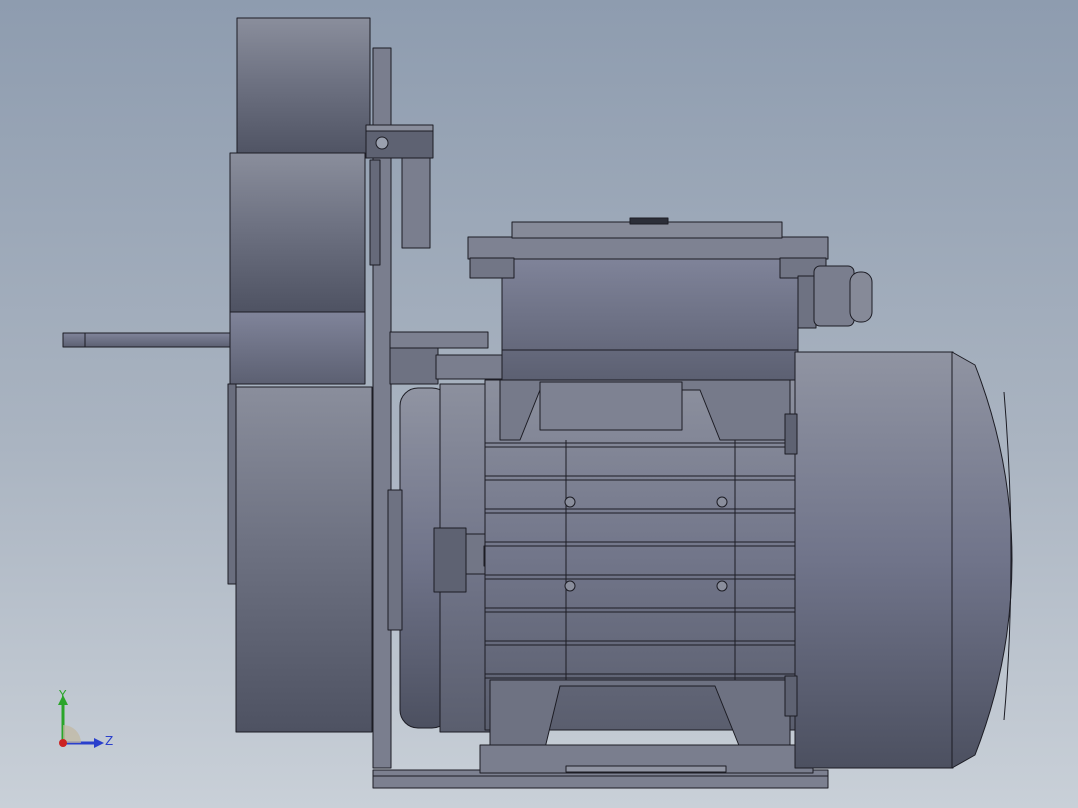 The height and width of the screenshot is (808, 1078). Describe the element at coordinates (109, 741) in the screenshot. I see `z-axis-label: Z` at that location.